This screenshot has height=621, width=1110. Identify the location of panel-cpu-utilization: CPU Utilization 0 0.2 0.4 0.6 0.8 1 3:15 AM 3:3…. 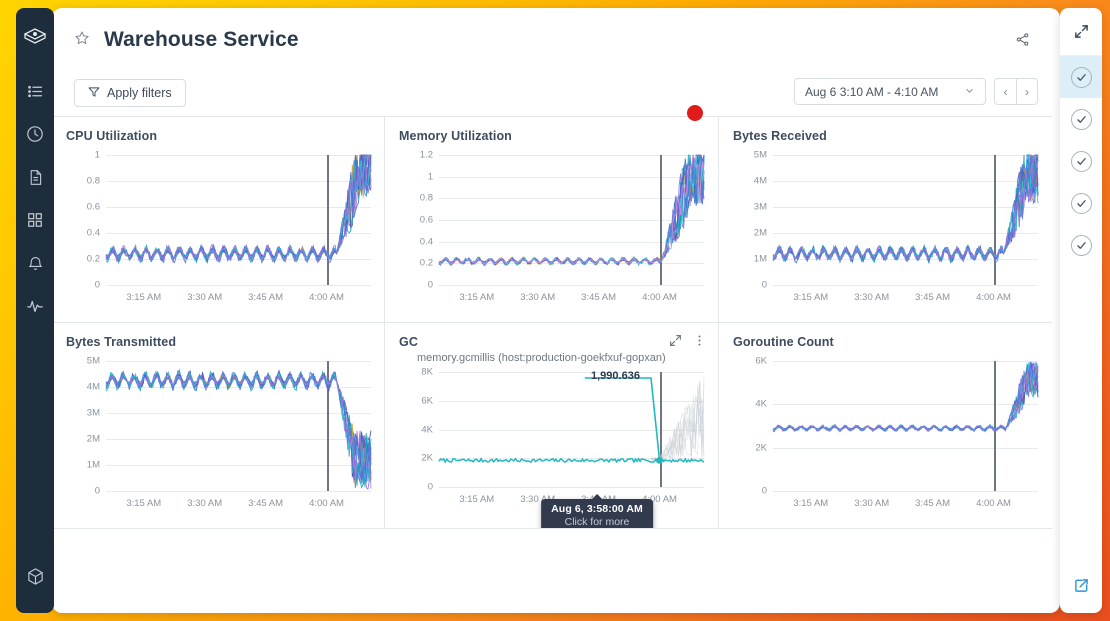
(218, 220).